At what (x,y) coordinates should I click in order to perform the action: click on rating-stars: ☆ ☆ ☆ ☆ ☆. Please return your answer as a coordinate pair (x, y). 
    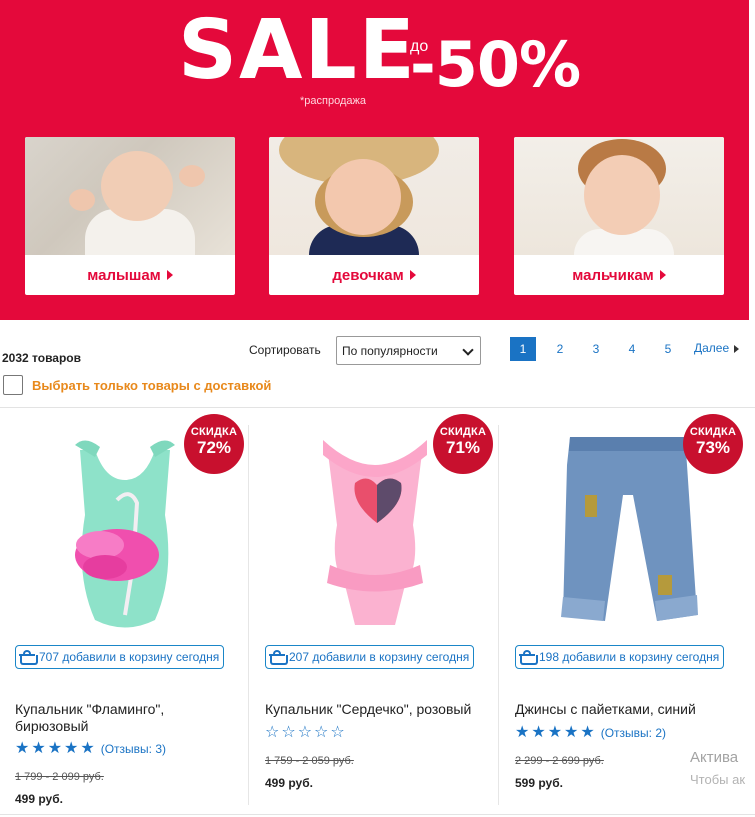
    Looking at the image, I should click on (306, 733).